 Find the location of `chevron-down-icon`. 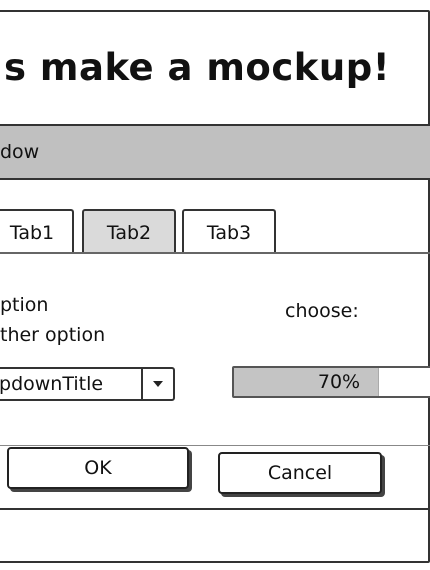

chevron-down-icon is located at coordinates (158, 384).